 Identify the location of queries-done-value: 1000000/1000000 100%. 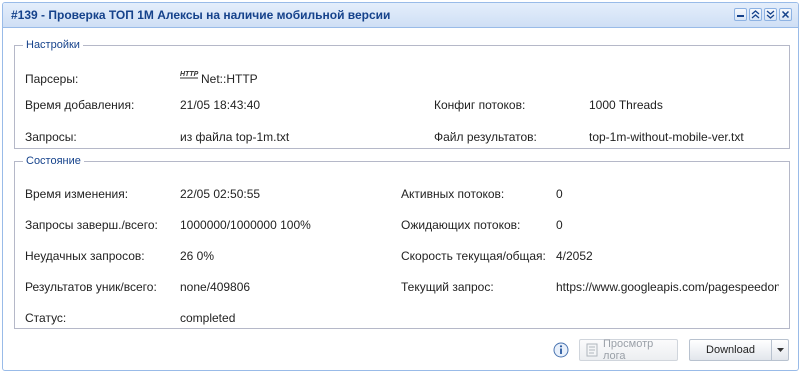
(245, 225).